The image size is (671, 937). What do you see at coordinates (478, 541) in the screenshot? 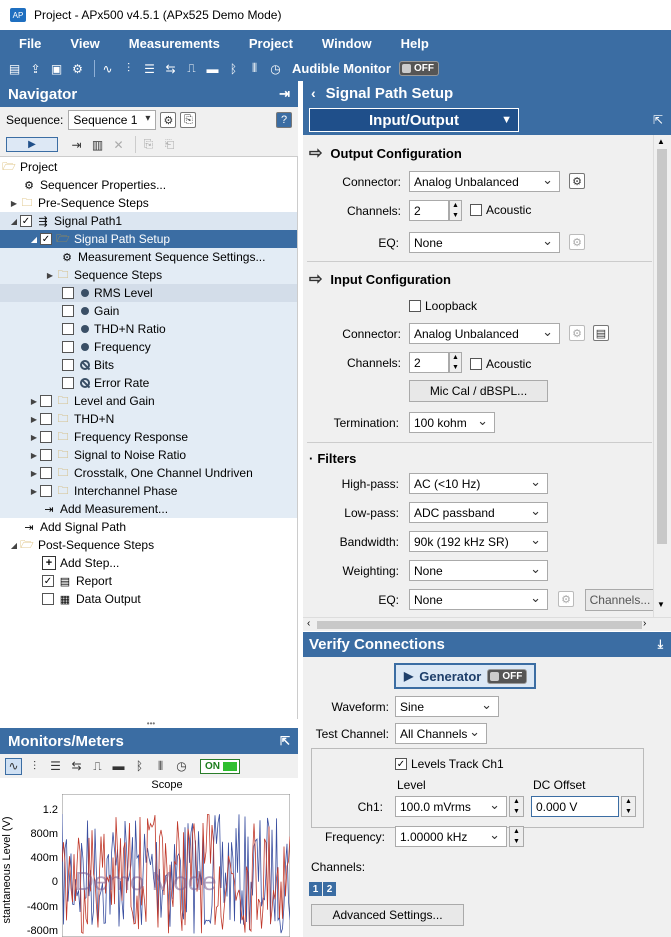
I see `bandwidth-select: 90k (192 kHz SR)` at bounding box center [478, 541].